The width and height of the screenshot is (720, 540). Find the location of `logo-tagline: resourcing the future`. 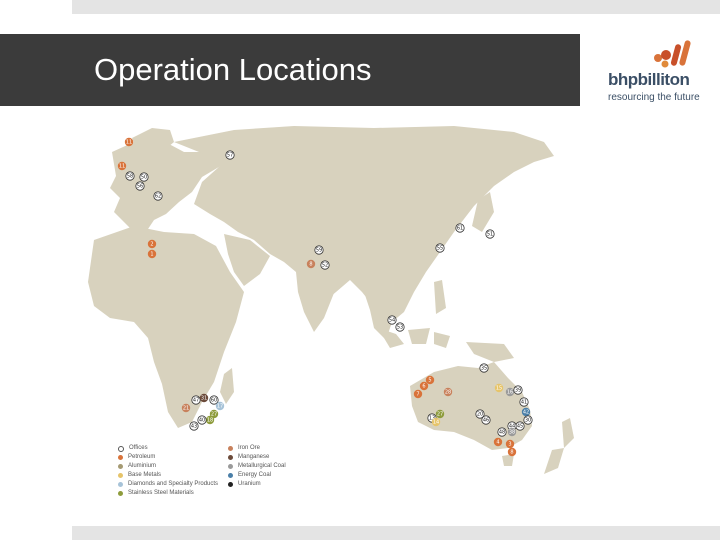

logo-tagline: resourcing the future is located at coordinates (654, 97).